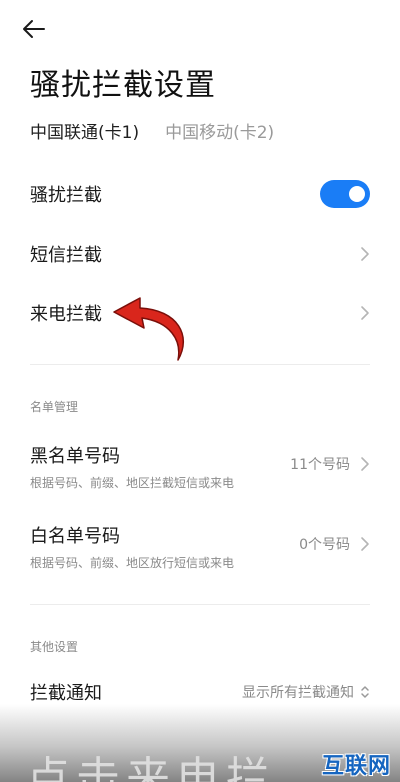 Image resolution: width=400 pixels, height=782 pixels. I want to click on whitelist-row: 白名单号码 根据号码、前缀、地区放行短信或来电 0个号码, so click(200, 546).